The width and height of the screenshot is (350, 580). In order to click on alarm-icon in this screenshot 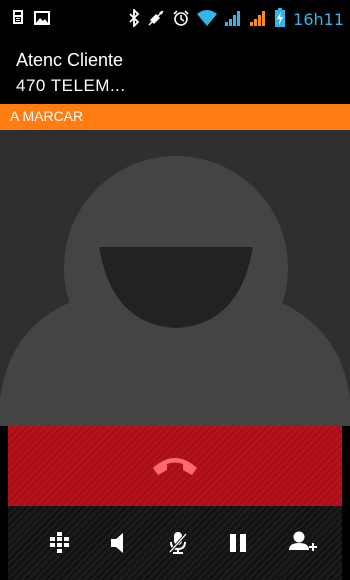, I will do `click(181, 20)`.